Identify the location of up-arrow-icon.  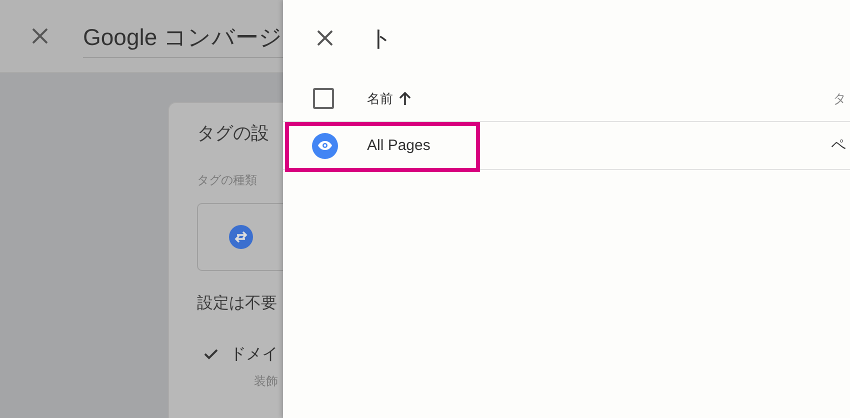
(405, 98).